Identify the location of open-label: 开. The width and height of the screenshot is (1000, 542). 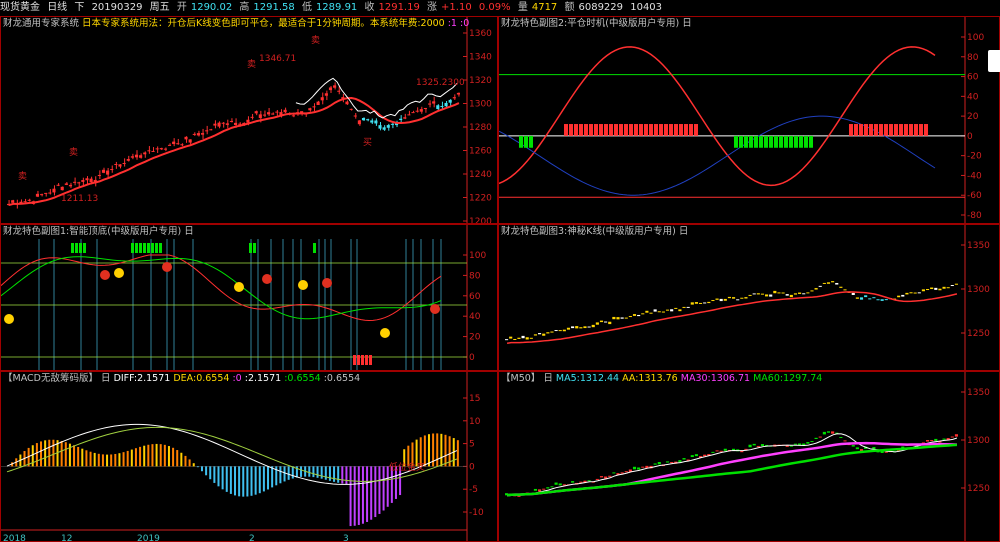
(181, 7).